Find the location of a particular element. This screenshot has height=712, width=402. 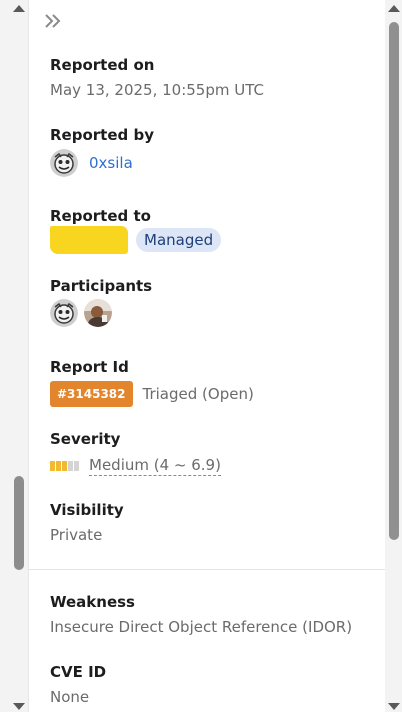

section-divider is located at coordinates (207, 569).